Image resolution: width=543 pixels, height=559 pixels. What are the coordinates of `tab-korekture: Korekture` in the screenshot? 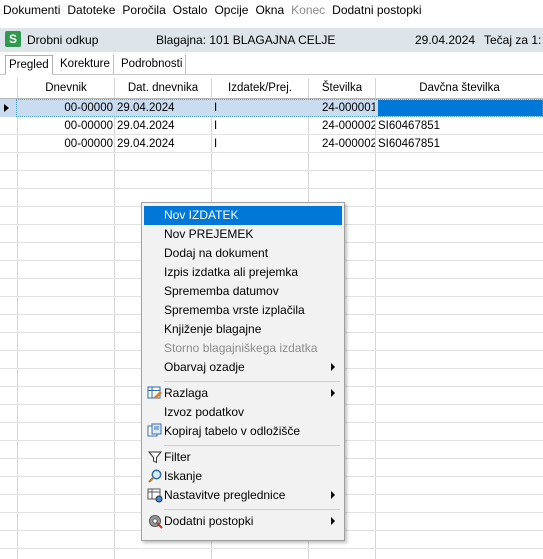 It's located at (85, 65).